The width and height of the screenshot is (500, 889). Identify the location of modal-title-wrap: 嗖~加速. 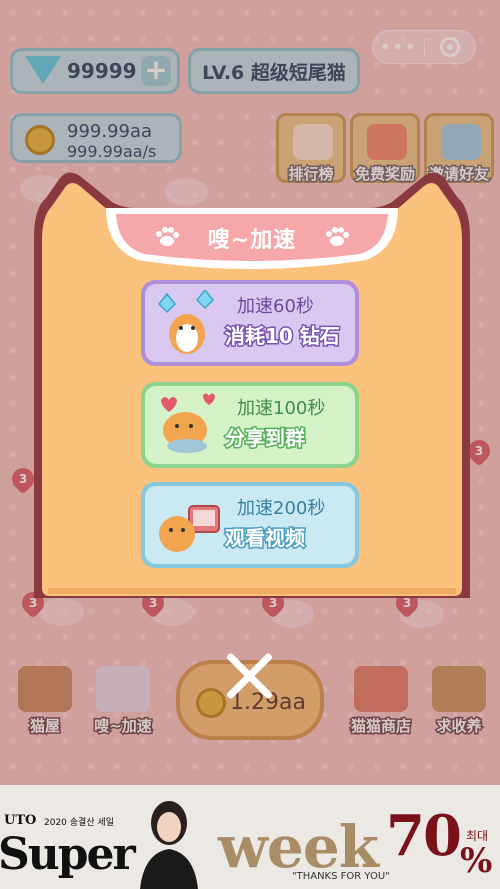
(252, 238).